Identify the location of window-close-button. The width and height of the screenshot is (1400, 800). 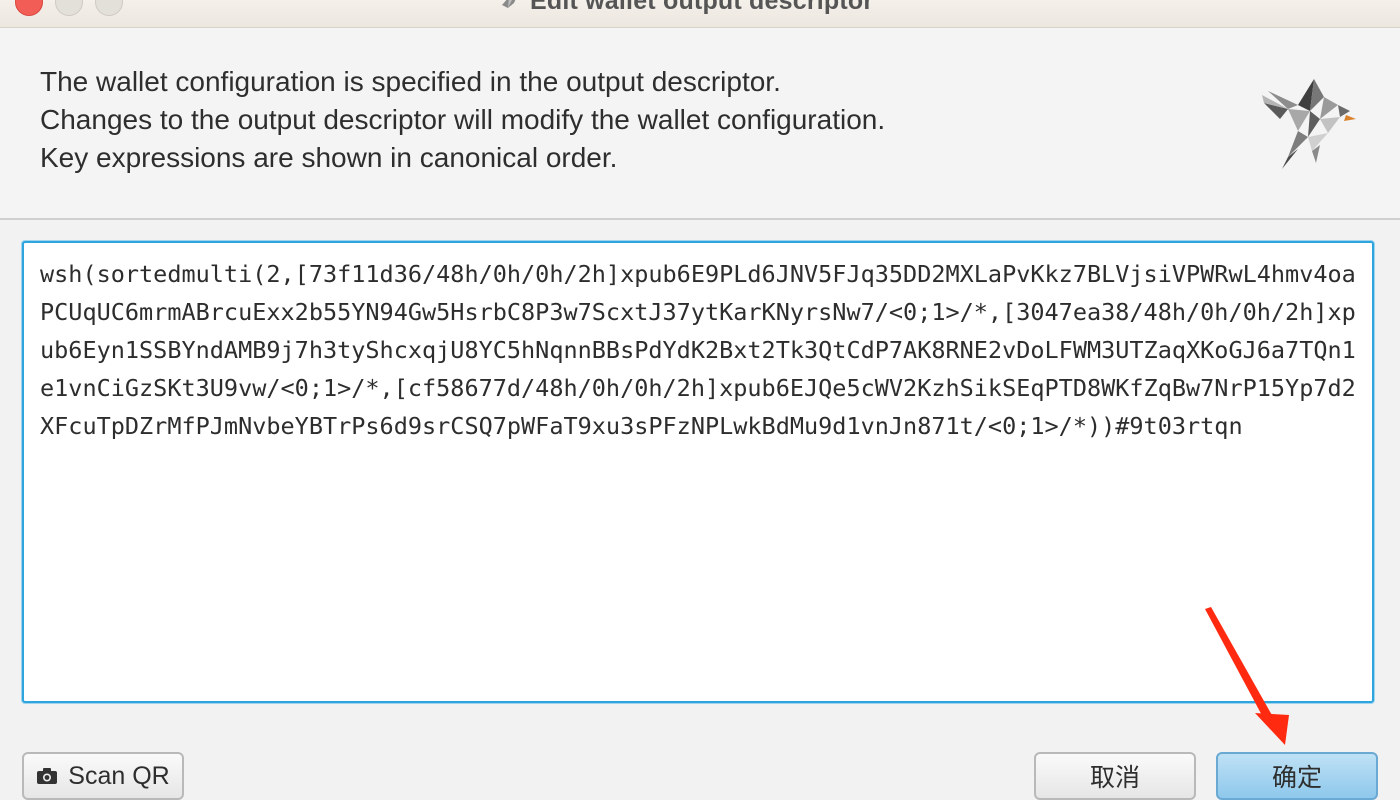
(29, 8).